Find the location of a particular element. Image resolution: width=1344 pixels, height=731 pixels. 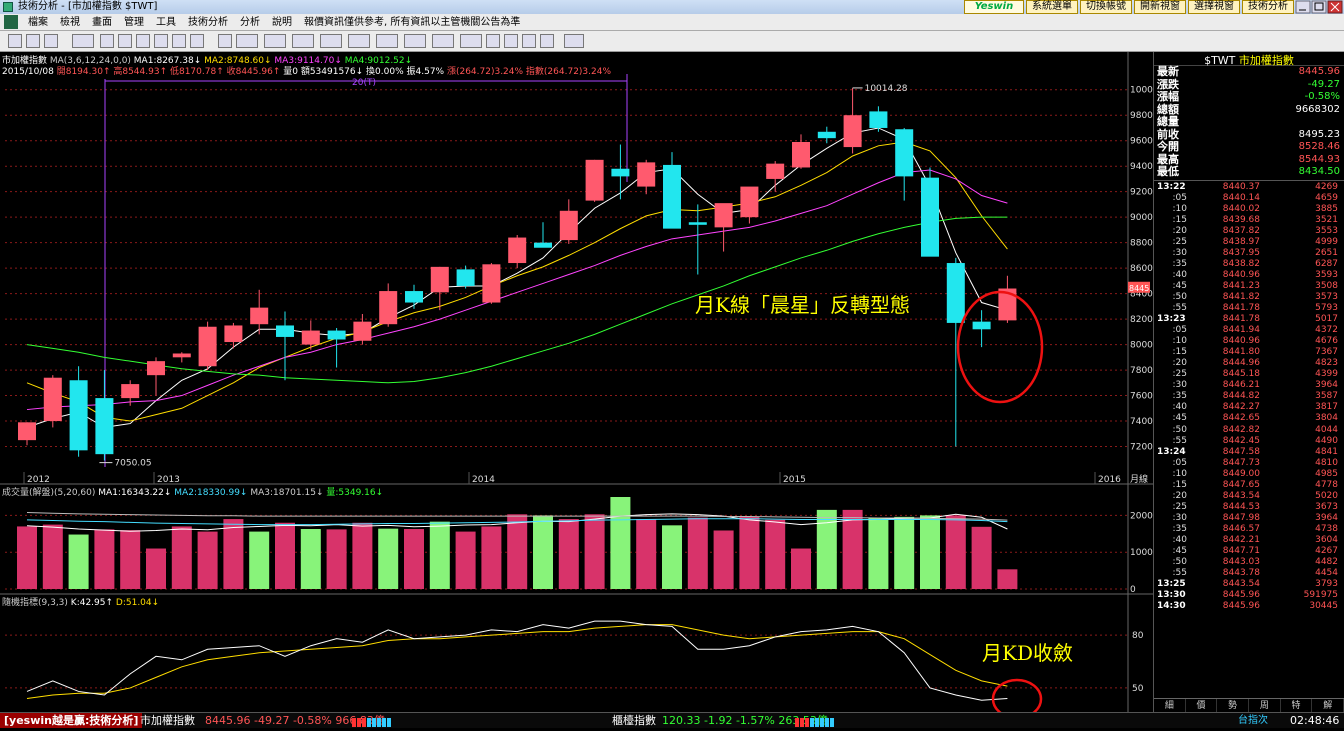

status-right-label: 台指次 is located at coordinates (1253, 720).